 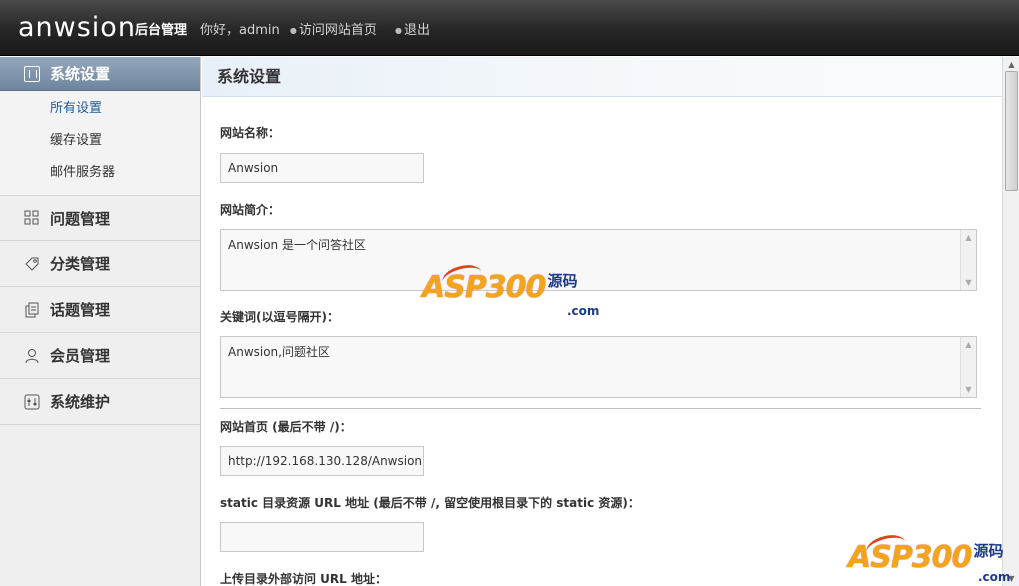 What do you see at coordinates (279, 317) in the screenshot?
I see `keywords-label: 关键词(以逗号隔开)：` at bounding box center [279, 317].